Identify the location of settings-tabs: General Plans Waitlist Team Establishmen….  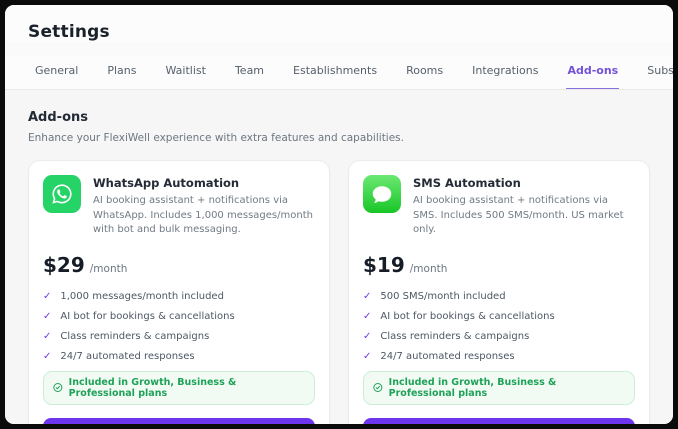
(339, 73).